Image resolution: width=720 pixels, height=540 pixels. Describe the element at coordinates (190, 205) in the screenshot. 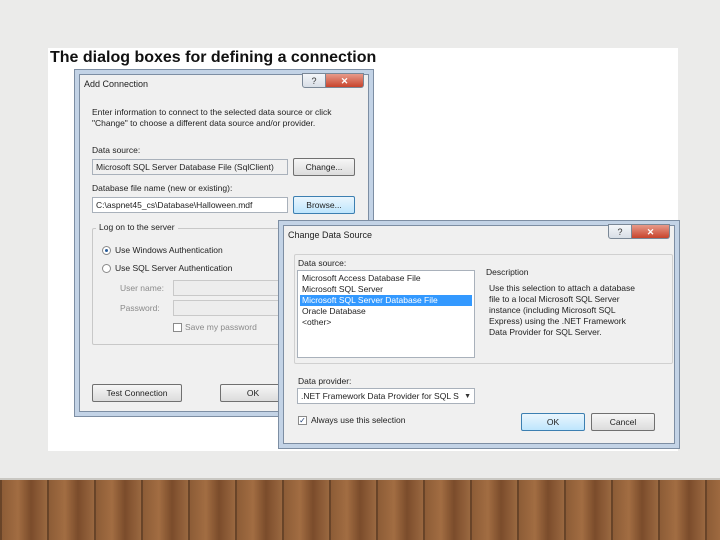

I see `db-file-field: C:\aspnet45_cs\Database\Halloween.mdf` at that location.